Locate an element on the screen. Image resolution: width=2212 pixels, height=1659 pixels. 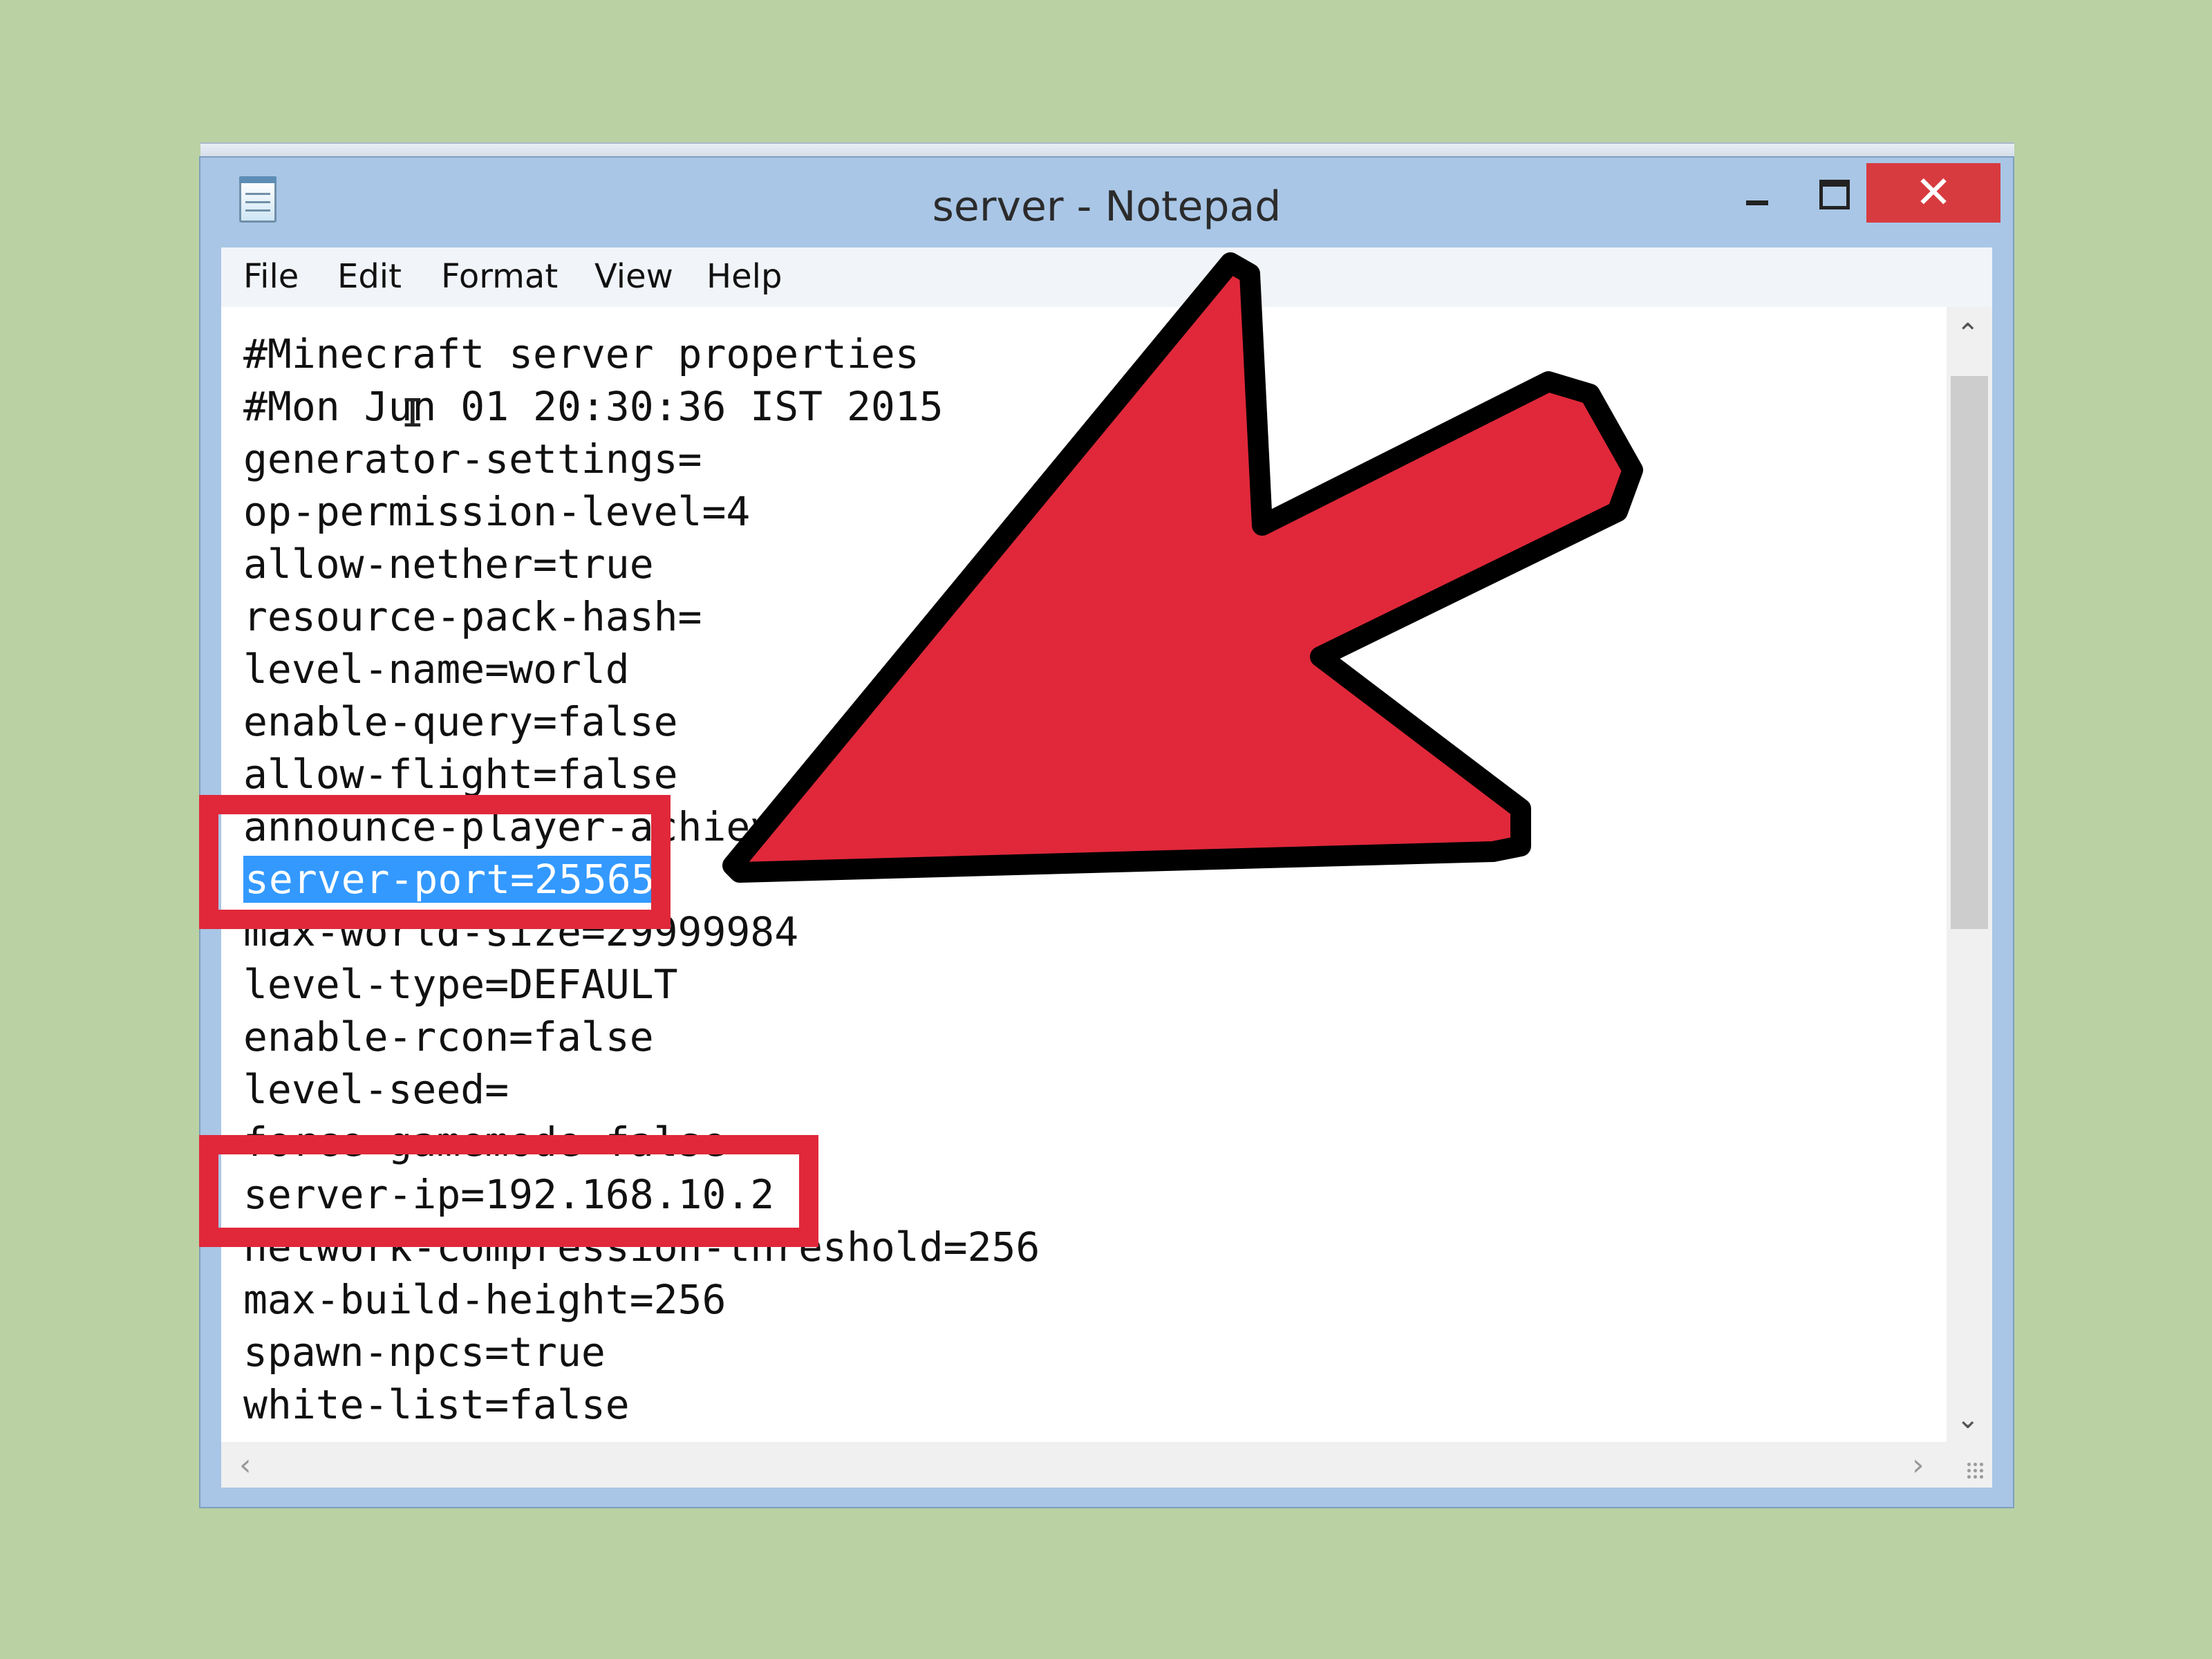
scroll-left-icon: ‹ is located at coordinates (246, 1465).